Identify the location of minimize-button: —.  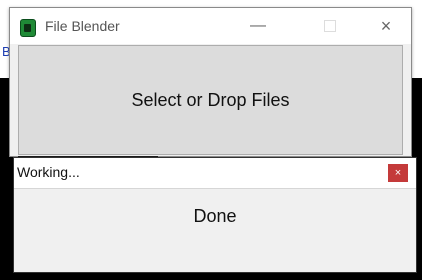
(258, 26).